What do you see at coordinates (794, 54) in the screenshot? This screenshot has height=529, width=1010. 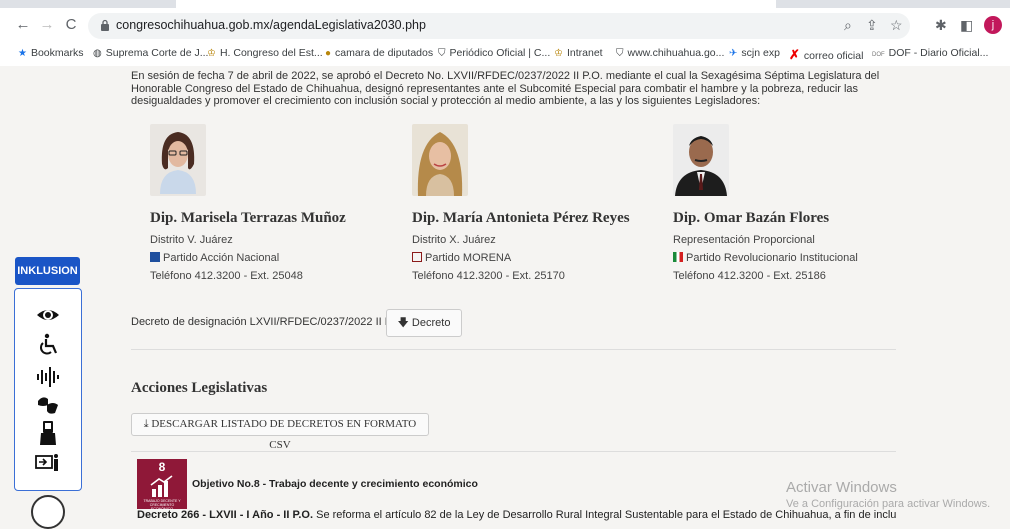 I see `x-mail-icon: ✗` at bounding box center [794, 54].